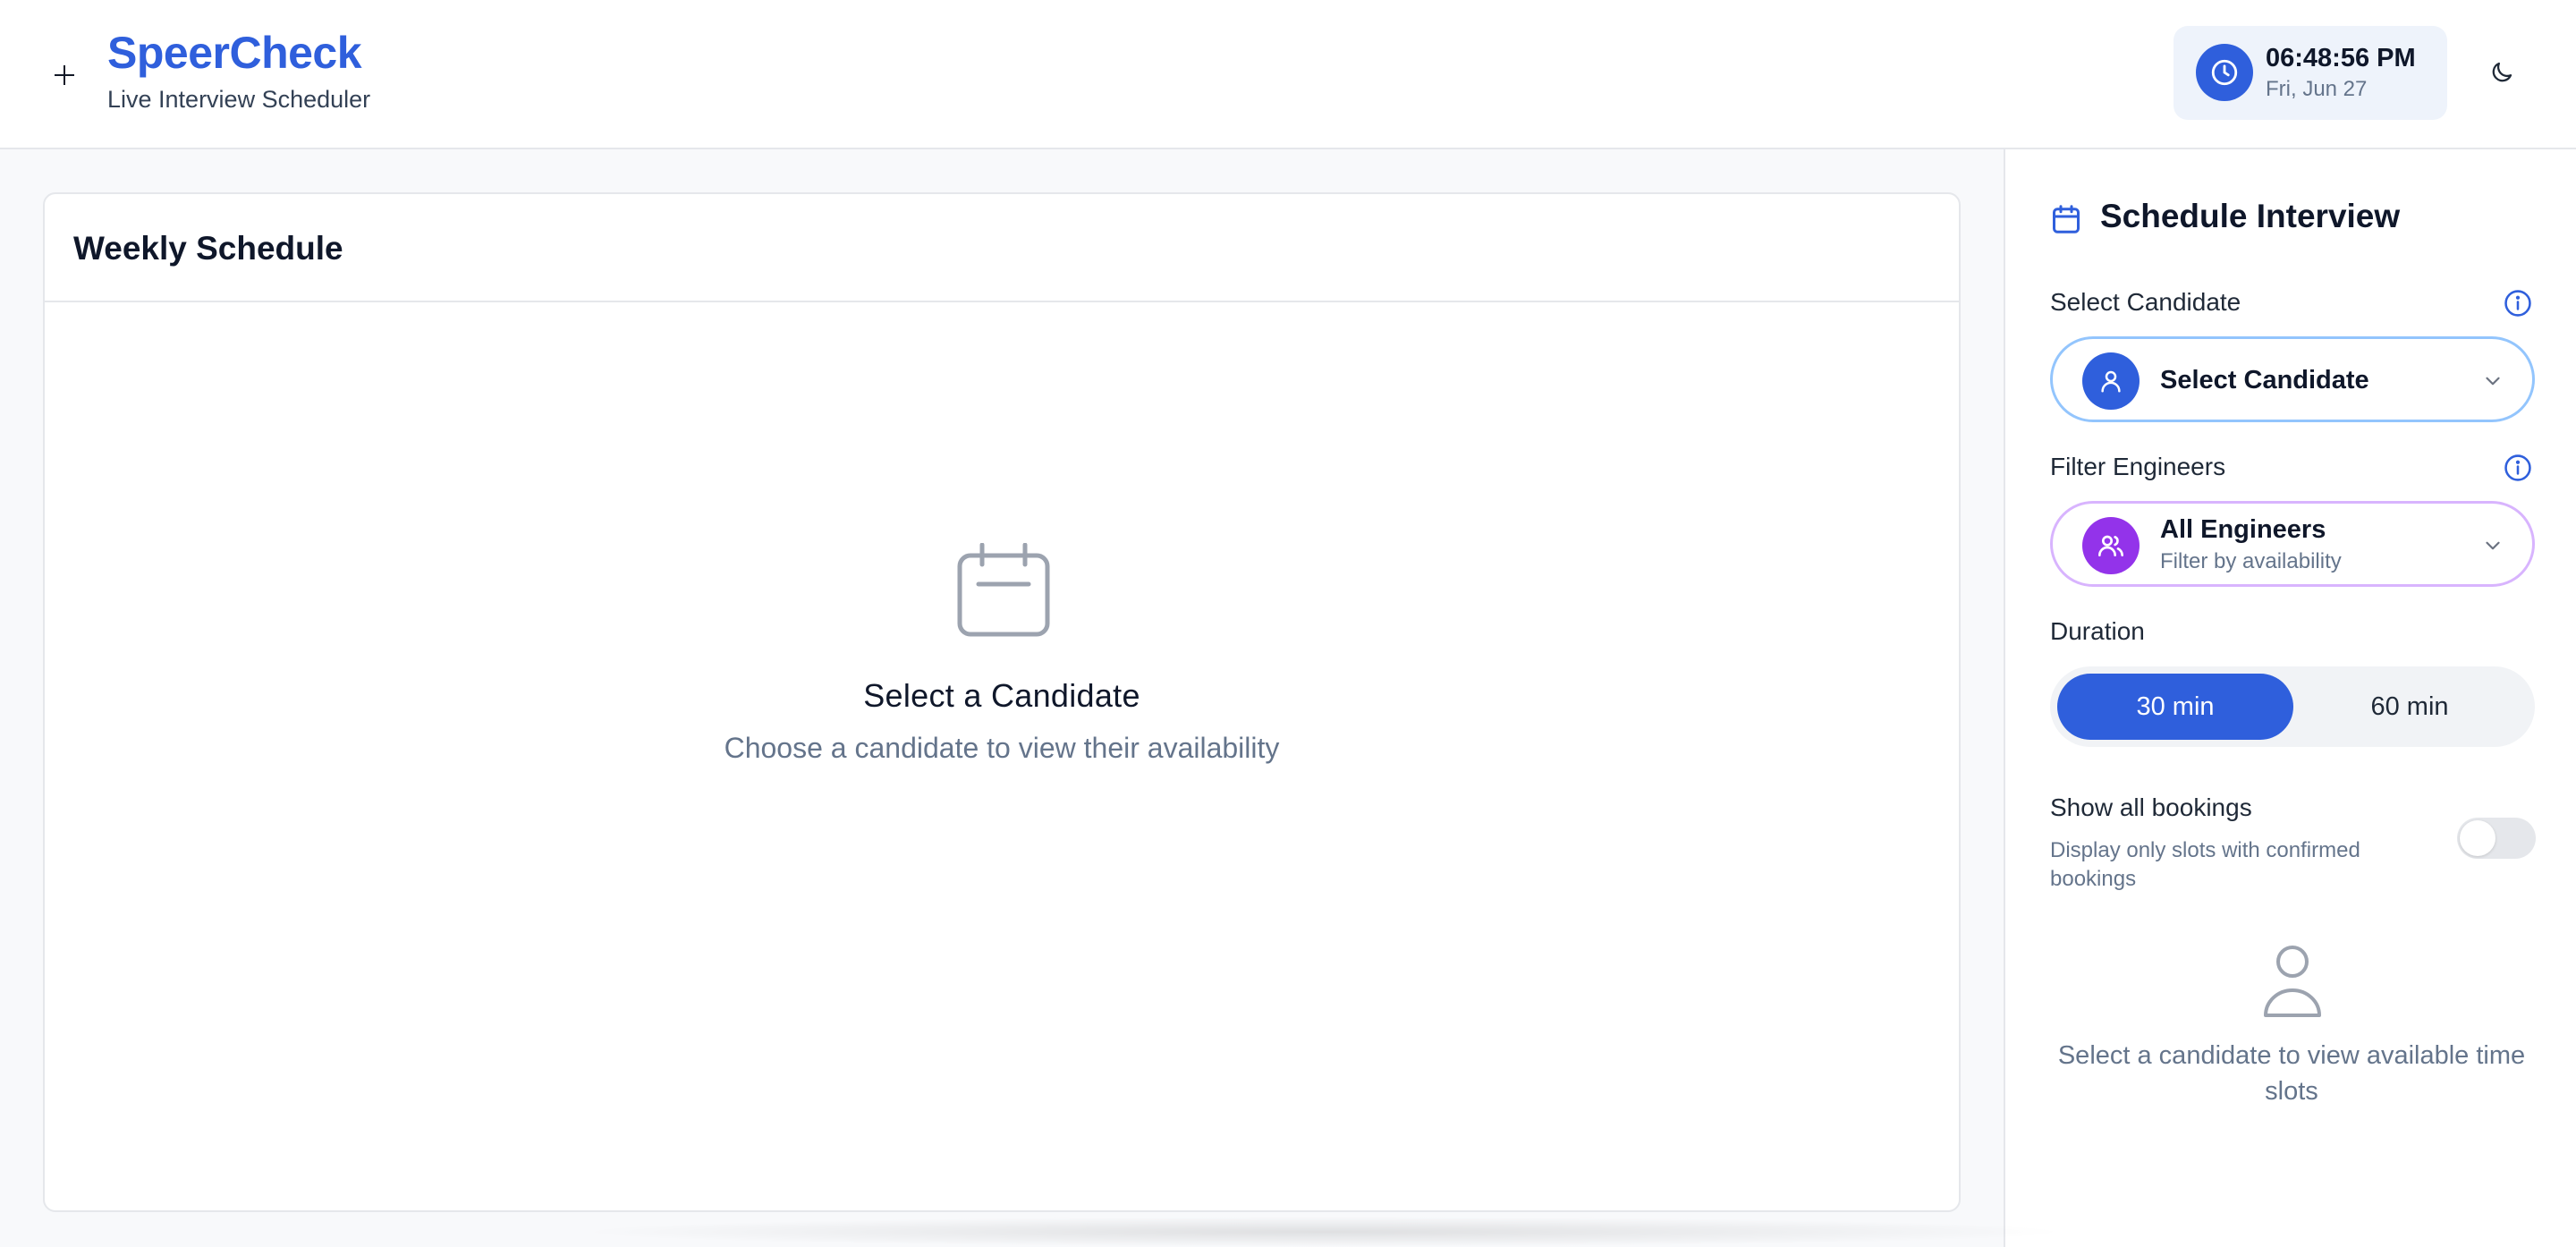 Image resolution: width=2576 pixels, height=1247 pixels. Describe the element at coordinates (1002, 248) in the screenshot. I see `card-header: Weekly Schedule` at that location.